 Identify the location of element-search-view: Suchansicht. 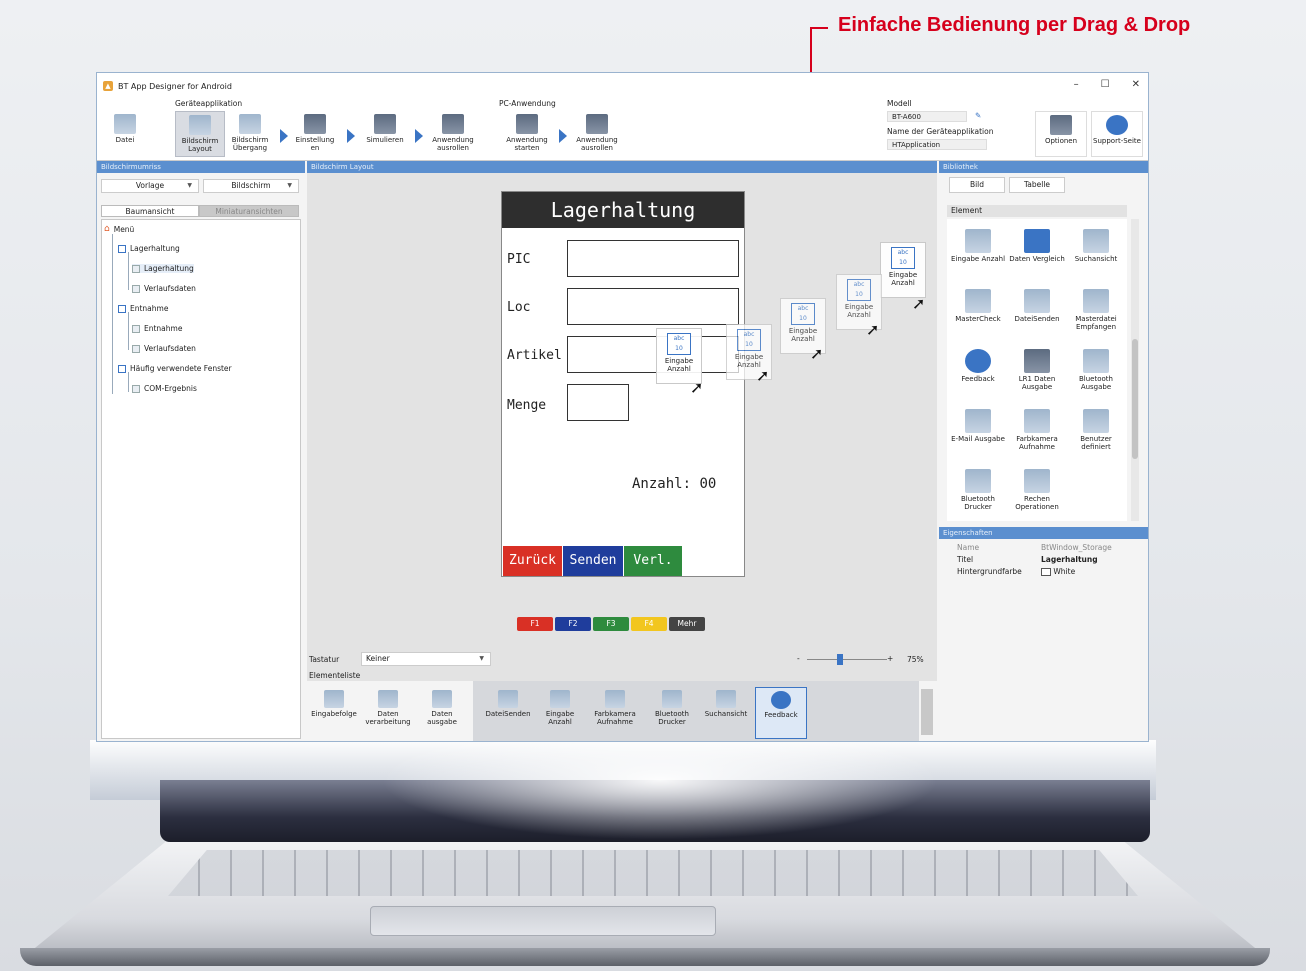
(726, 713).